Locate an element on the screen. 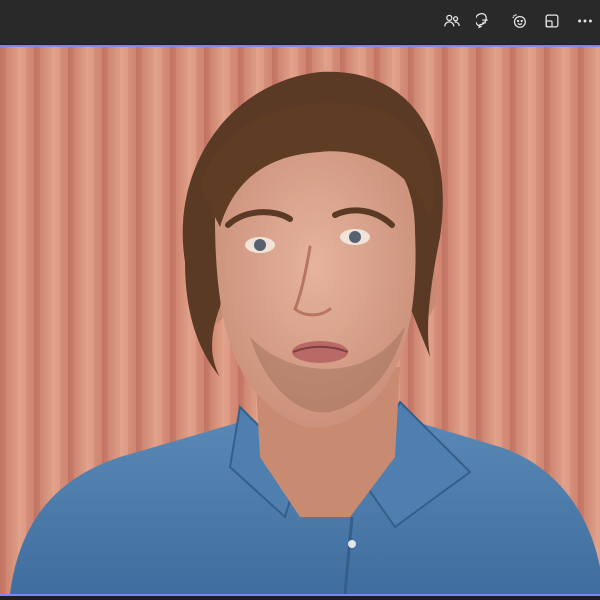 The width and height of the screenshot is (600, 600). view-layout-icon is located at coordinates (552, 21).